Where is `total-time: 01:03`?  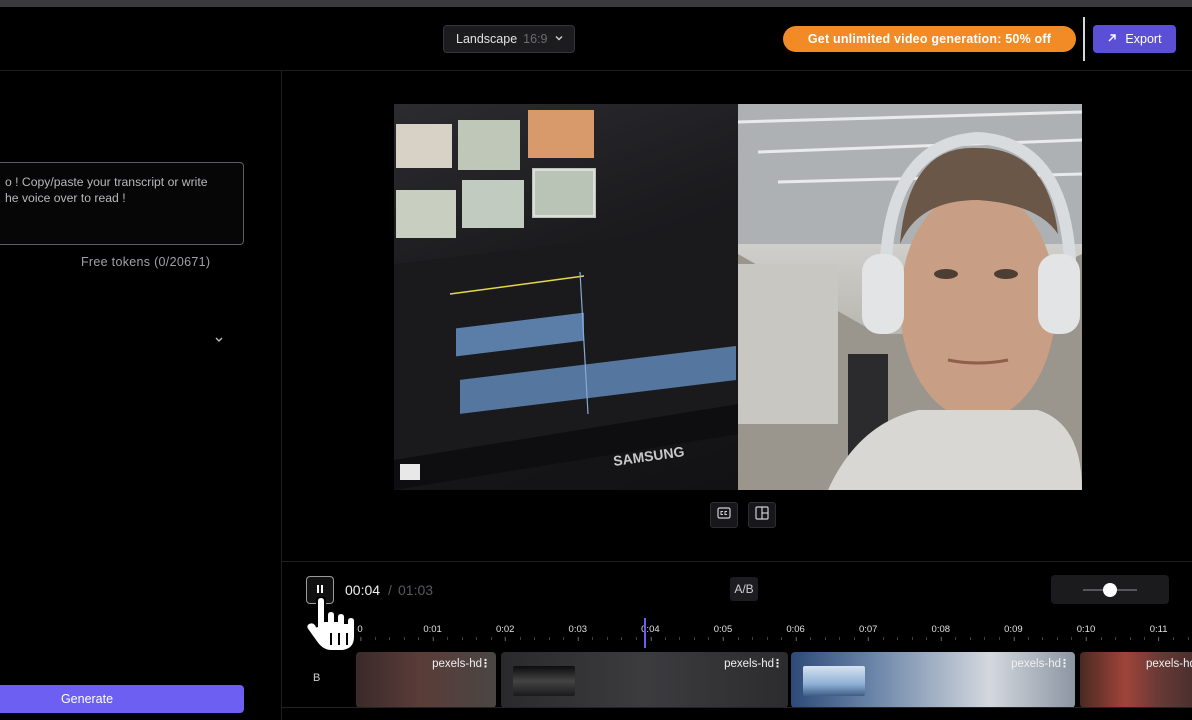
total-time: 01:03 is located at coordinates (416, 590).